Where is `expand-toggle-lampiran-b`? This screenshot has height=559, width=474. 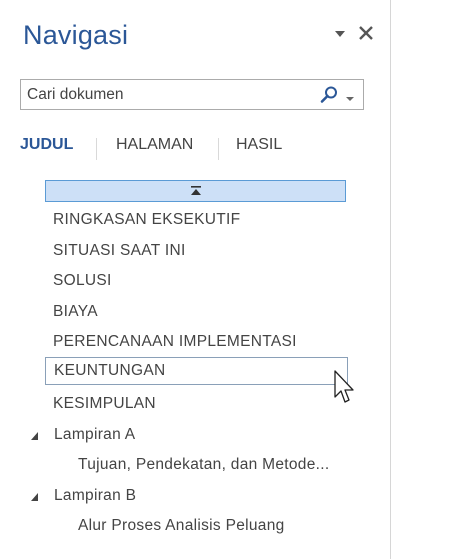 expand-toggle-lampiran-b is located at coordinates (35, 495).